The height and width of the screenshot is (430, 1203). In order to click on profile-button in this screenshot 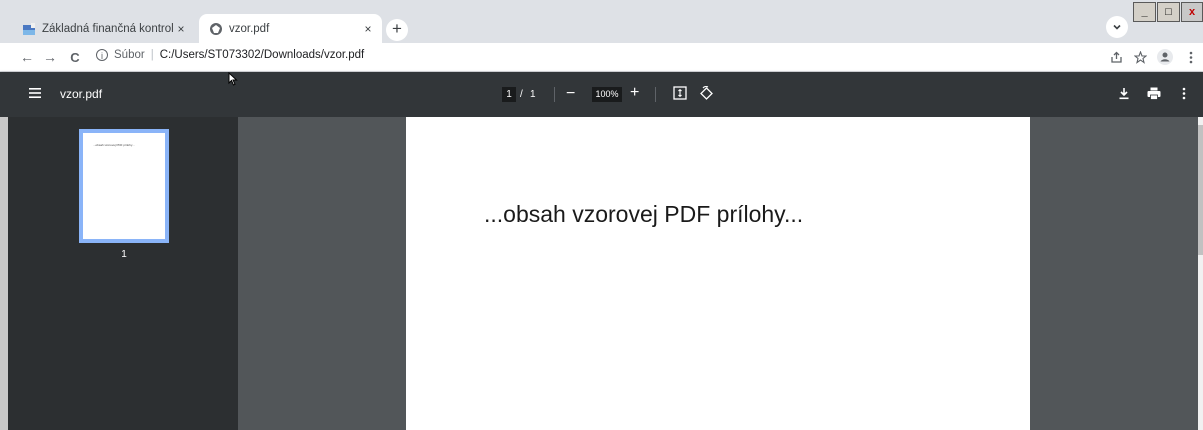, I will do `click(1165, 57)`.